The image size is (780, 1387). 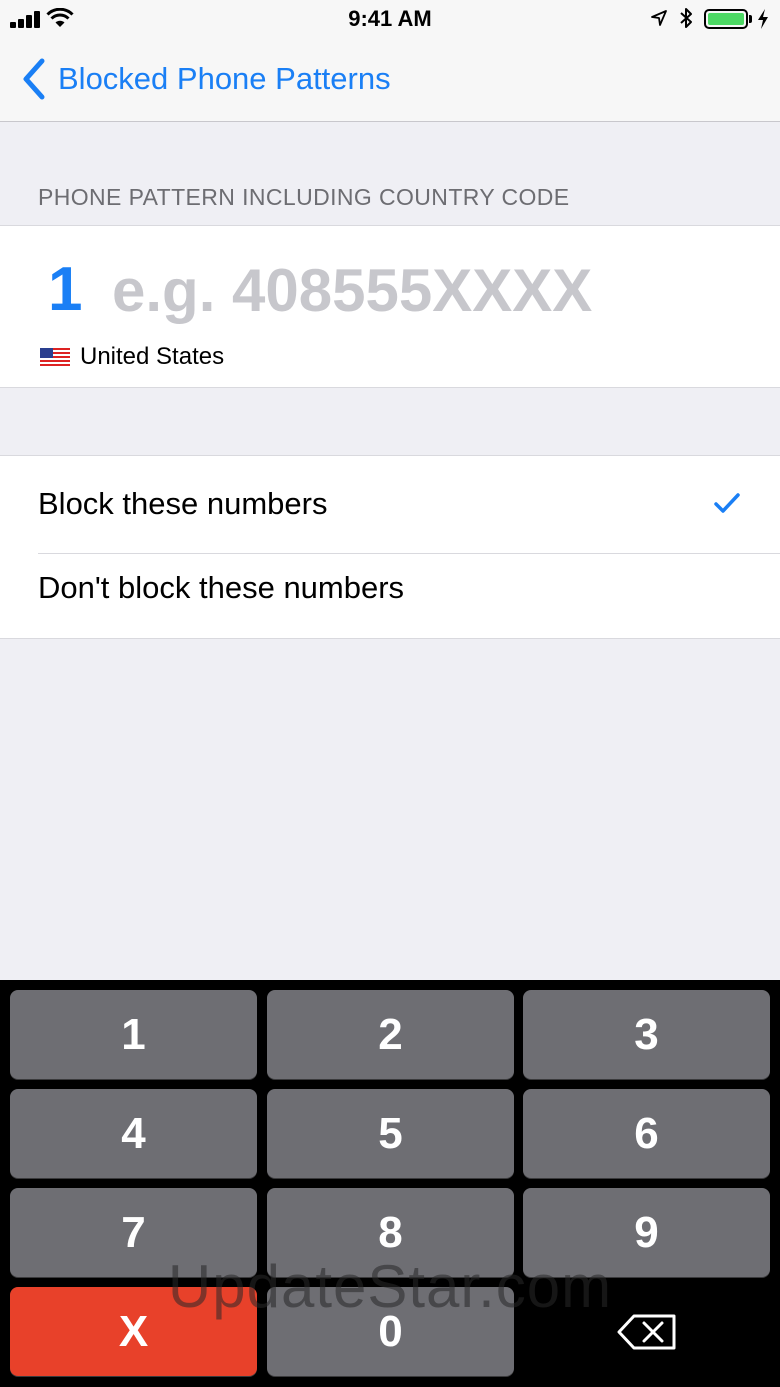 I want to click on bluetooth-icon, so click(x=686, y=18).